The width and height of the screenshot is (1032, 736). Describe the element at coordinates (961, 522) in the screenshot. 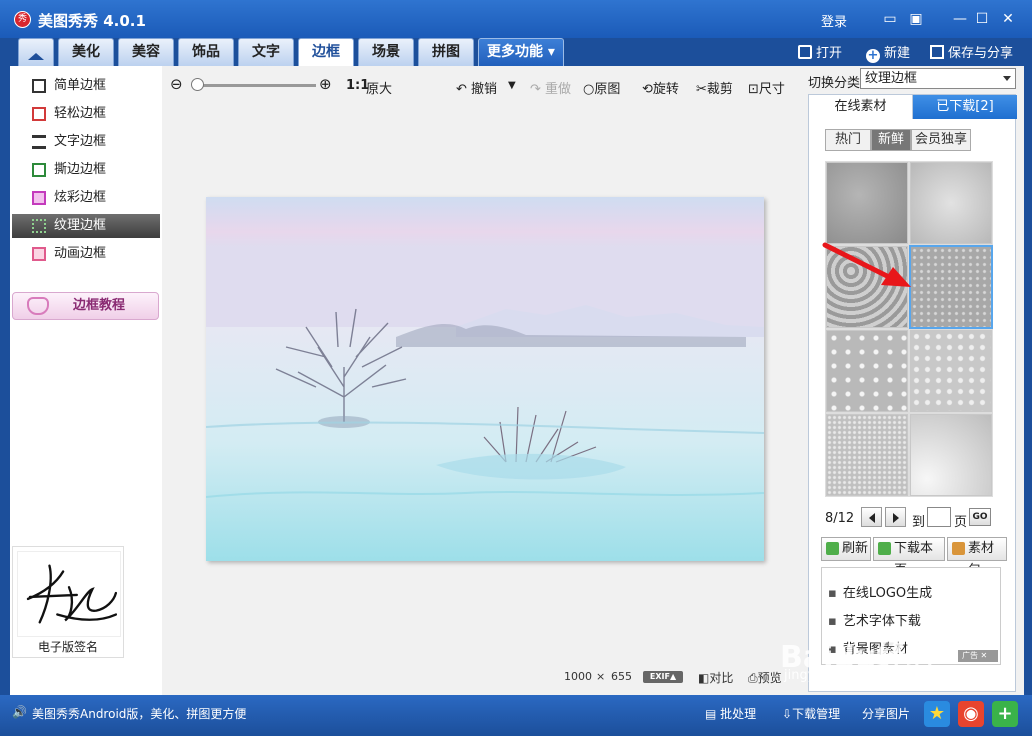

I see `page-label: 页` at that location.